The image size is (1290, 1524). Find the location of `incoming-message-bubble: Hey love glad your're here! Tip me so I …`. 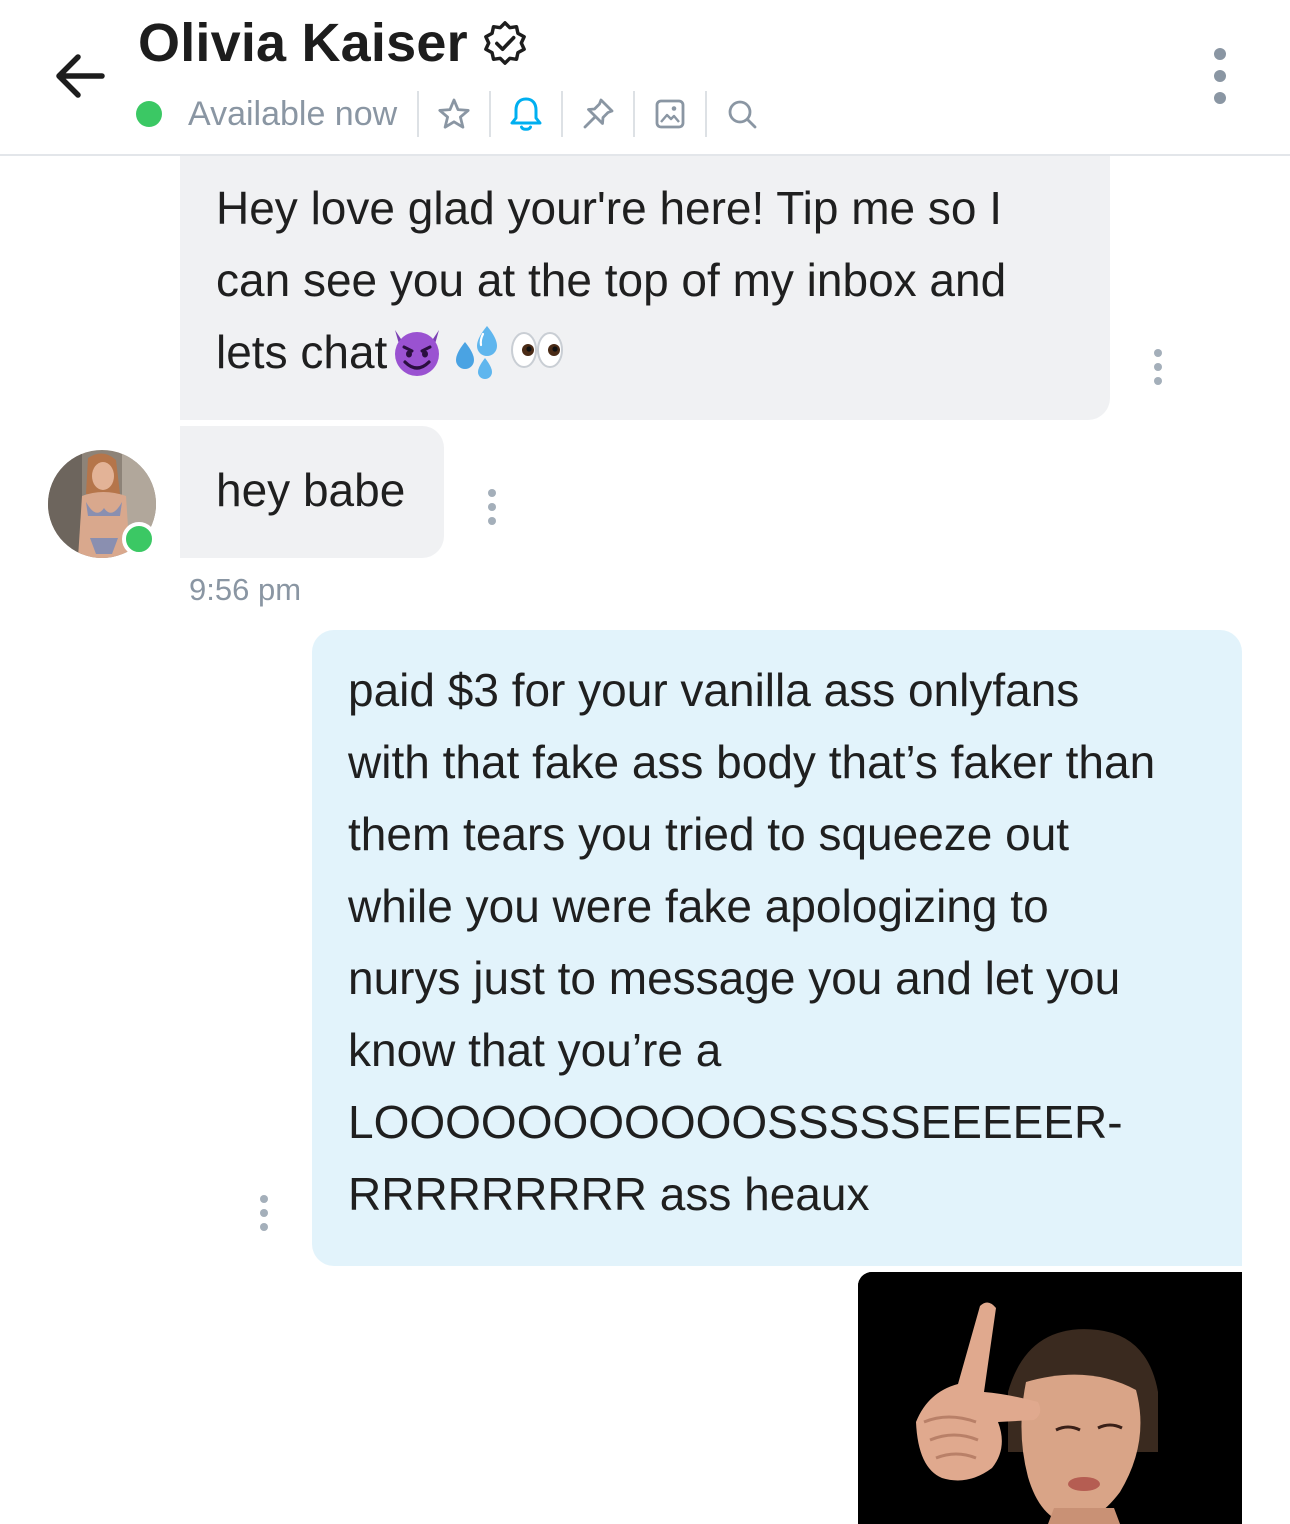

incoming-message-bubble: Hey love glad your're here! Tip me so I … is located at coordinates (645, 288).